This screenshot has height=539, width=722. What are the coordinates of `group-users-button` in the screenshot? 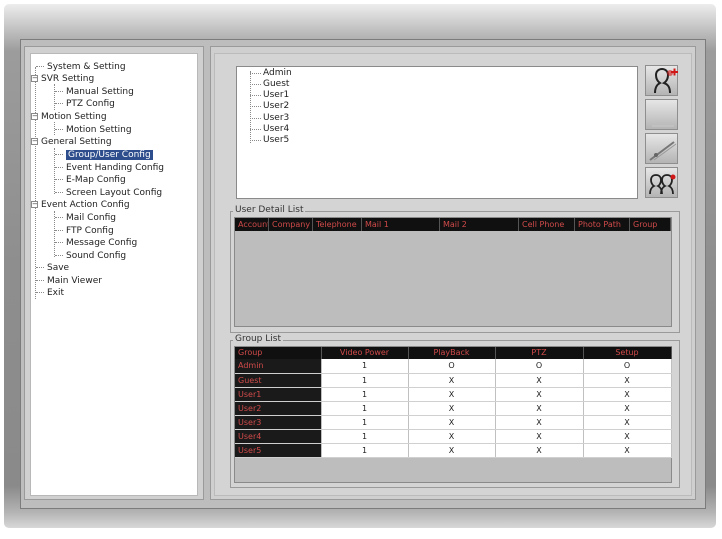 It's located at (661, 182).